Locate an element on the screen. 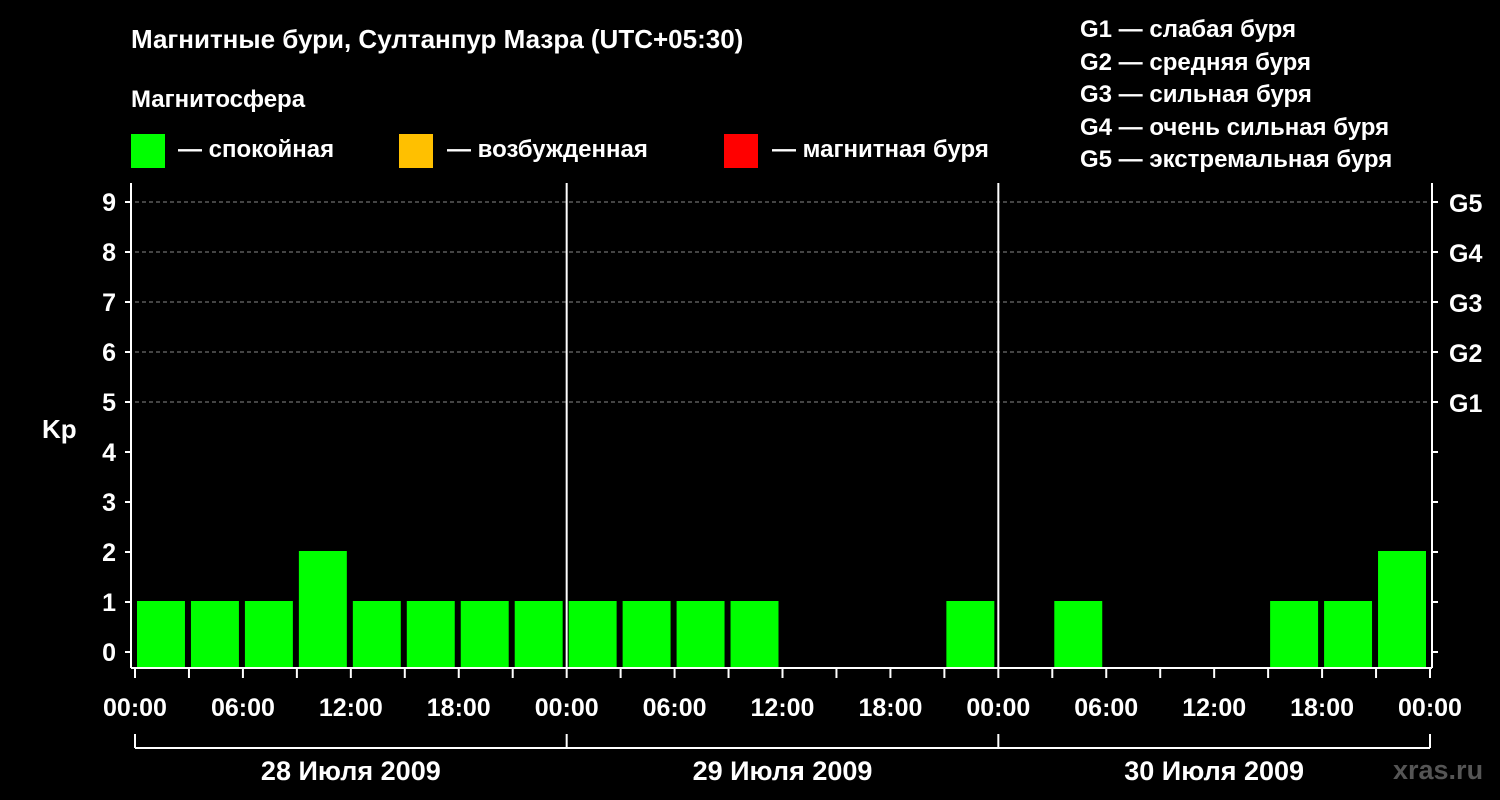 Image resolution: width=1500 pixels, height=800 pixels. g-level-label: G4 is located at coordinates (1465, 254).